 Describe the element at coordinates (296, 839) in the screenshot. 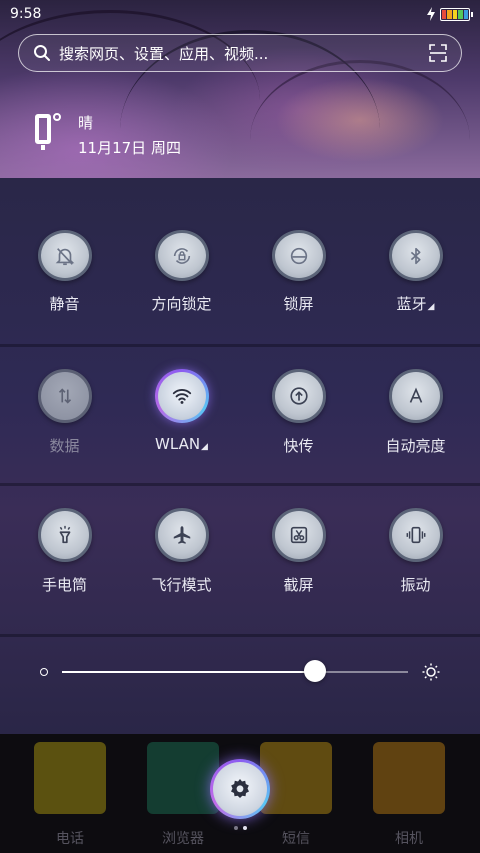

I see `dock-app-label: 短信` at that location.